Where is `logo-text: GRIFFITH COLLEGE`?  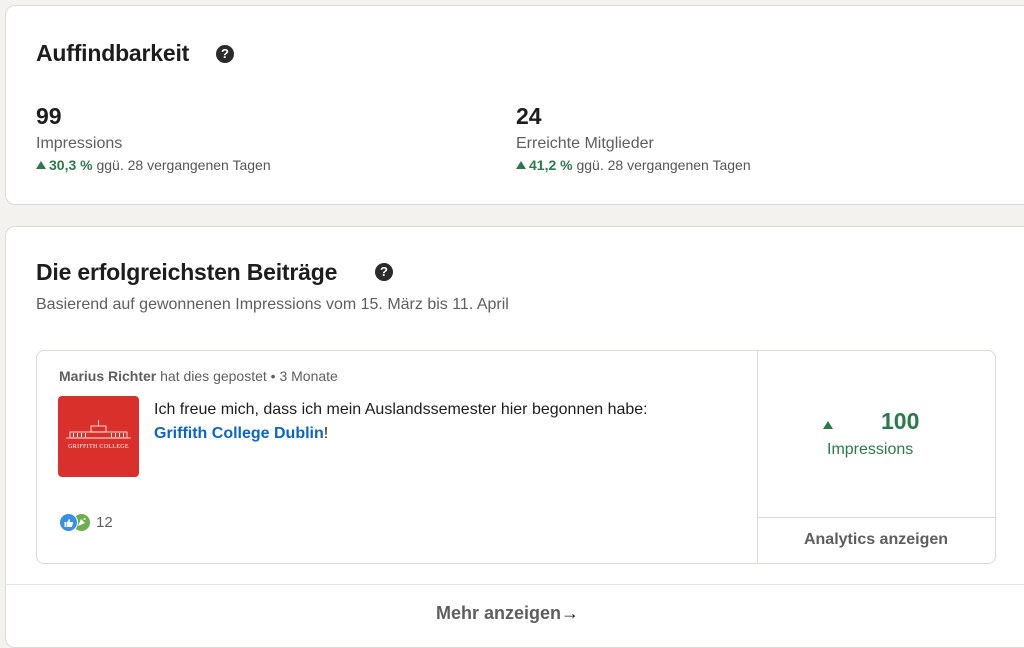
logo-text: GRIFFITH COLLEGE is located at coordinates (98, 447).